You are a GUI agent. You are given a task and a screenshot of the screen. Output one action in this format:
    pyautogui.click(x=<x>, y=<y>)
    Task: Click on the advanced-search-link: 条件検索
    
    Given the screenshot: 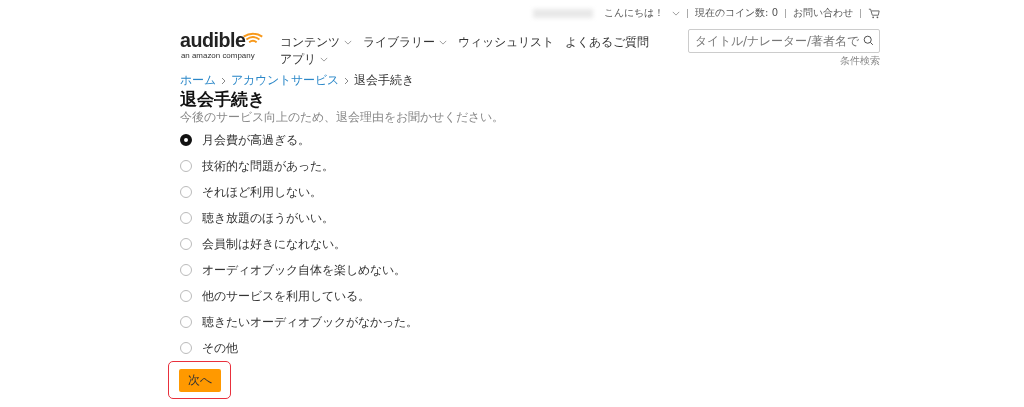 What is the action you would take?
    pyautogui.click(x=860, y=61)
    